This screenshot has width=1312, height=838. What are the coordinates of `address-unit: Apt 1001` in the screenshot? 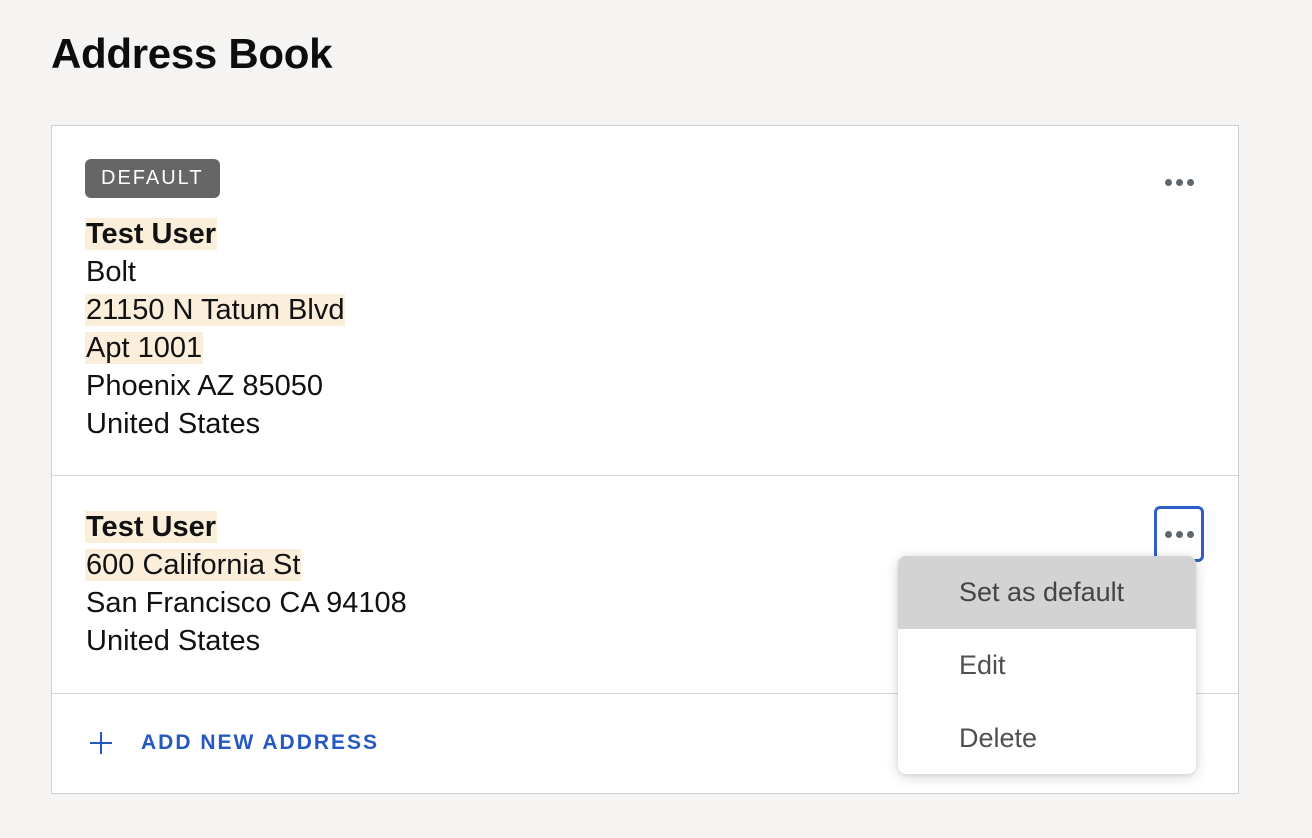 It's located at (144, 348).